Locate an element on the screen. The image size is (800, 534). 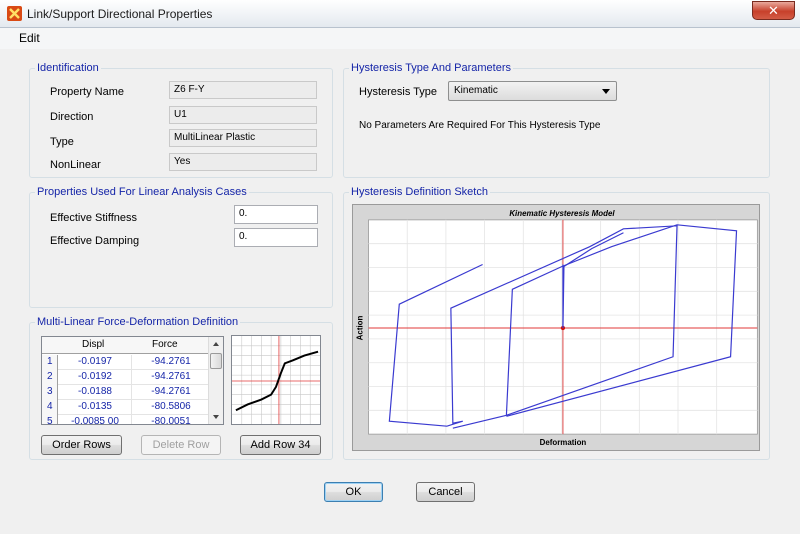
cell-force: -80.5806 is located at coordinates (171, 407).